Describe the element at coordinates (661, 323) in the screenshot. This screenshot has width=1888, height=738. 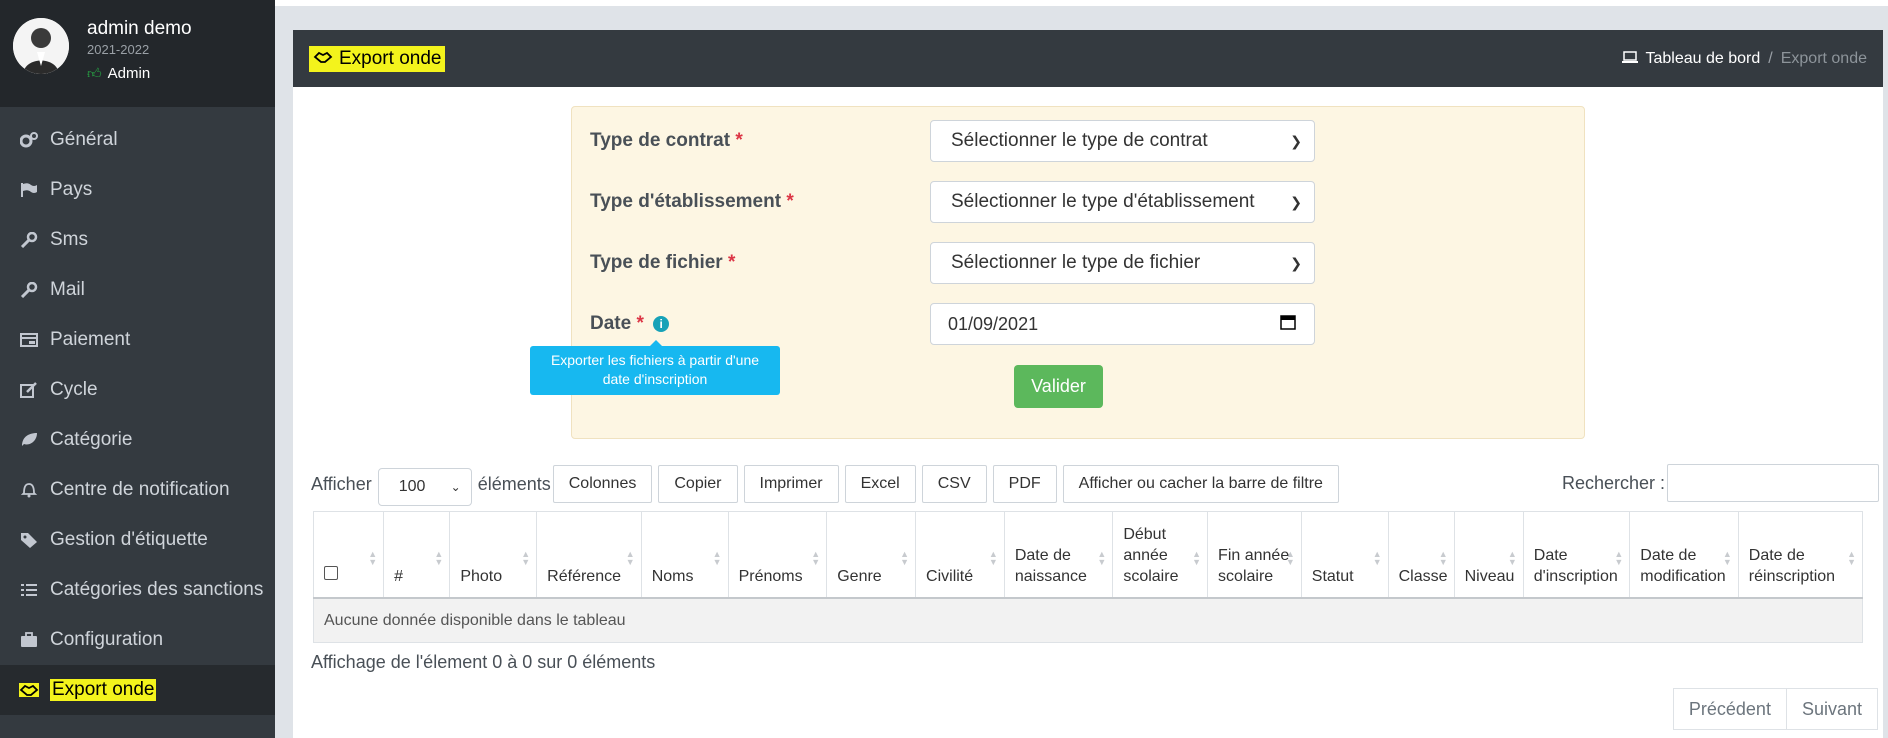
I see `info-icon: i` at that location.